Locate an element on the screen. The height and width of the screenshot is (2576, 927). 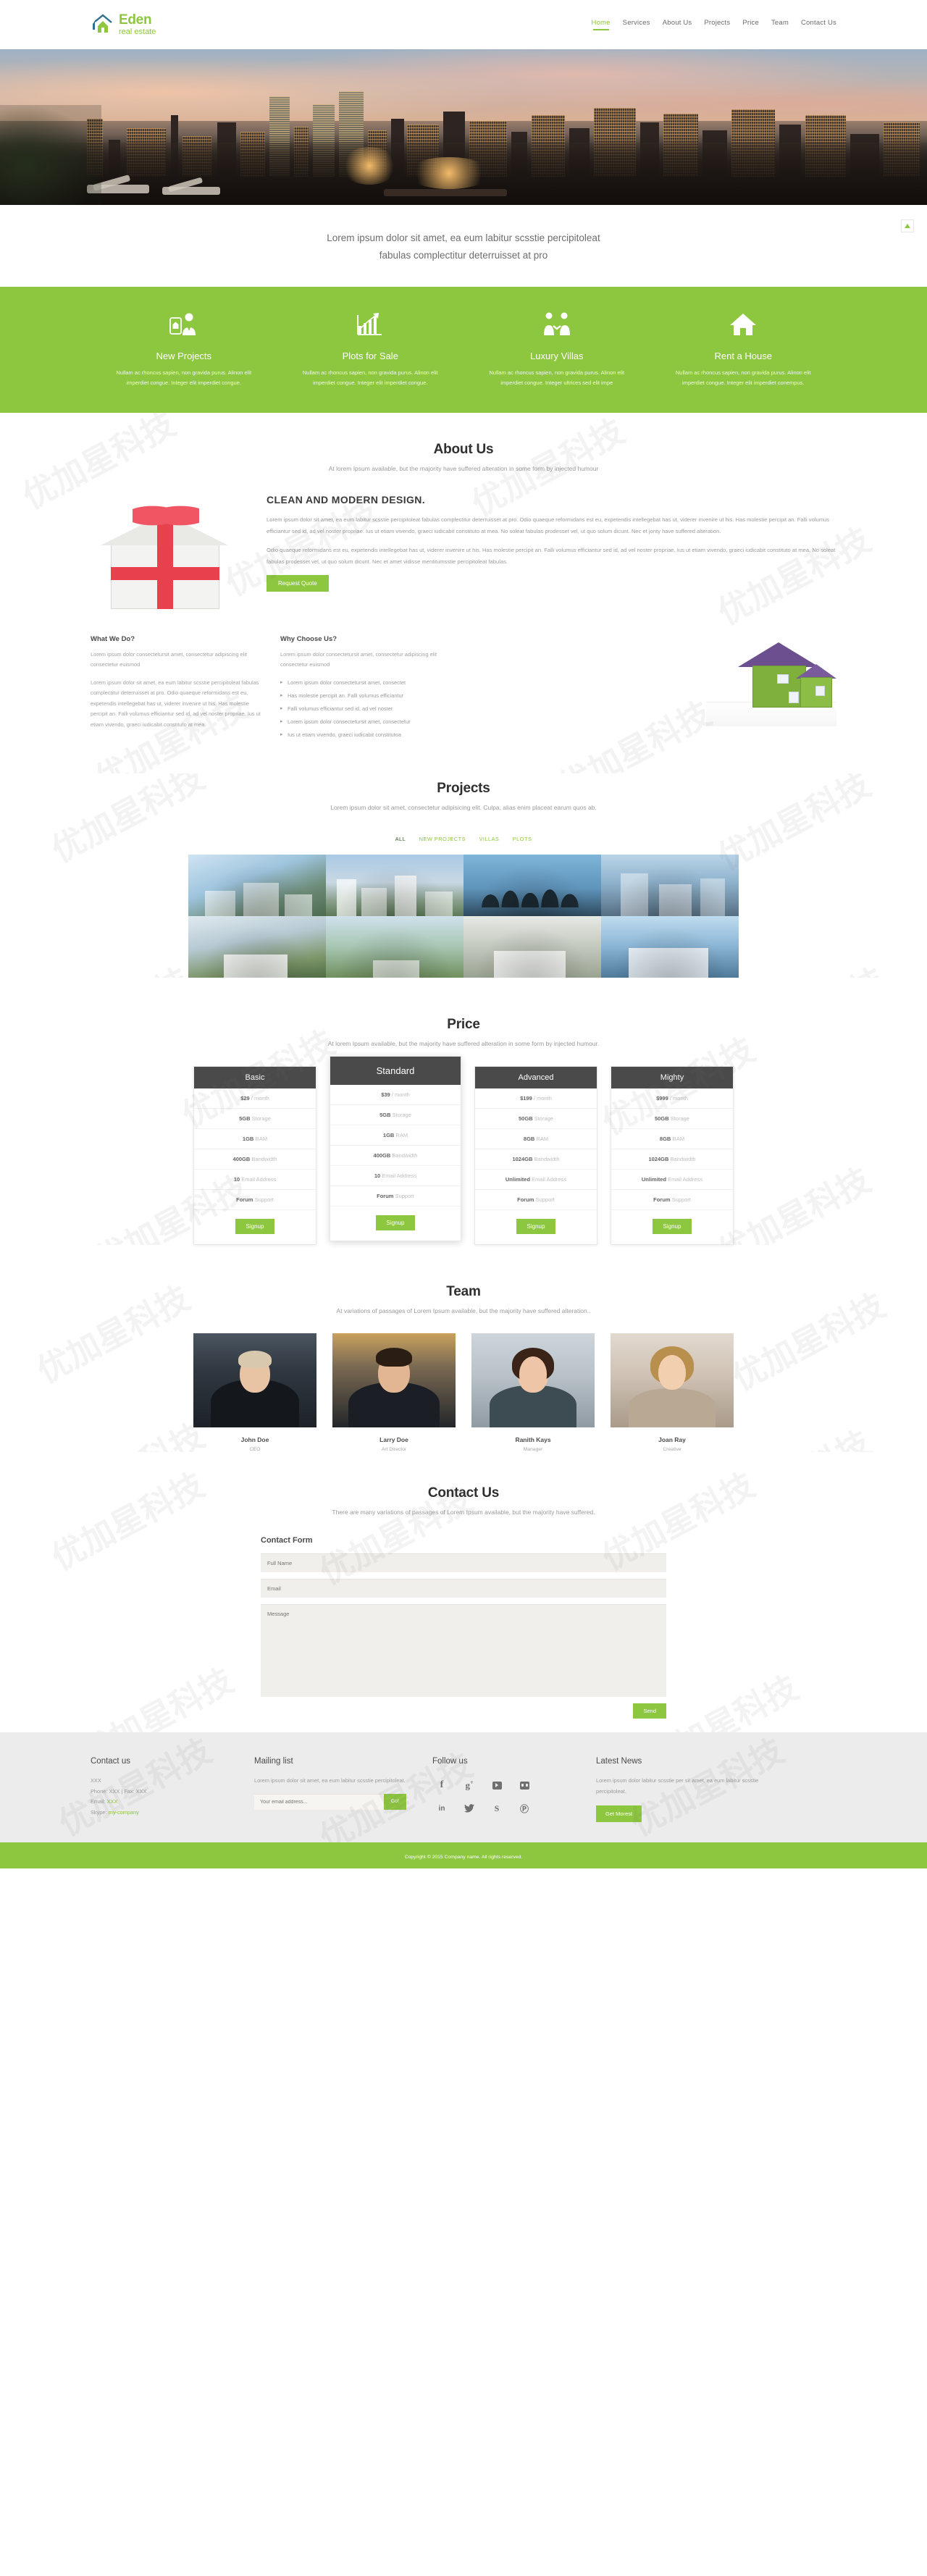
request-quote-button: Request Quote is located at coordinates (298, 583).